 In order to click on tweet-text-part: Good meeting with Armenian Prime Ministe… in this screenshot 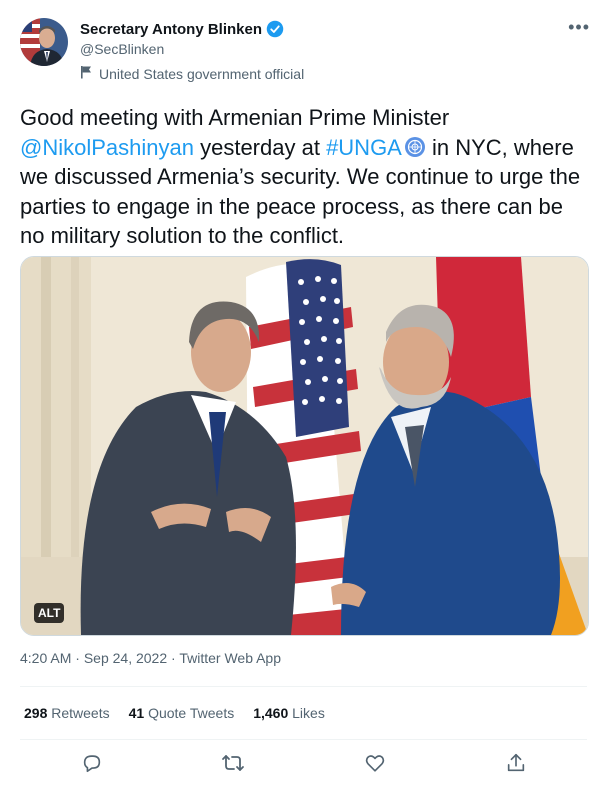, I will do `click(235, 117)`.